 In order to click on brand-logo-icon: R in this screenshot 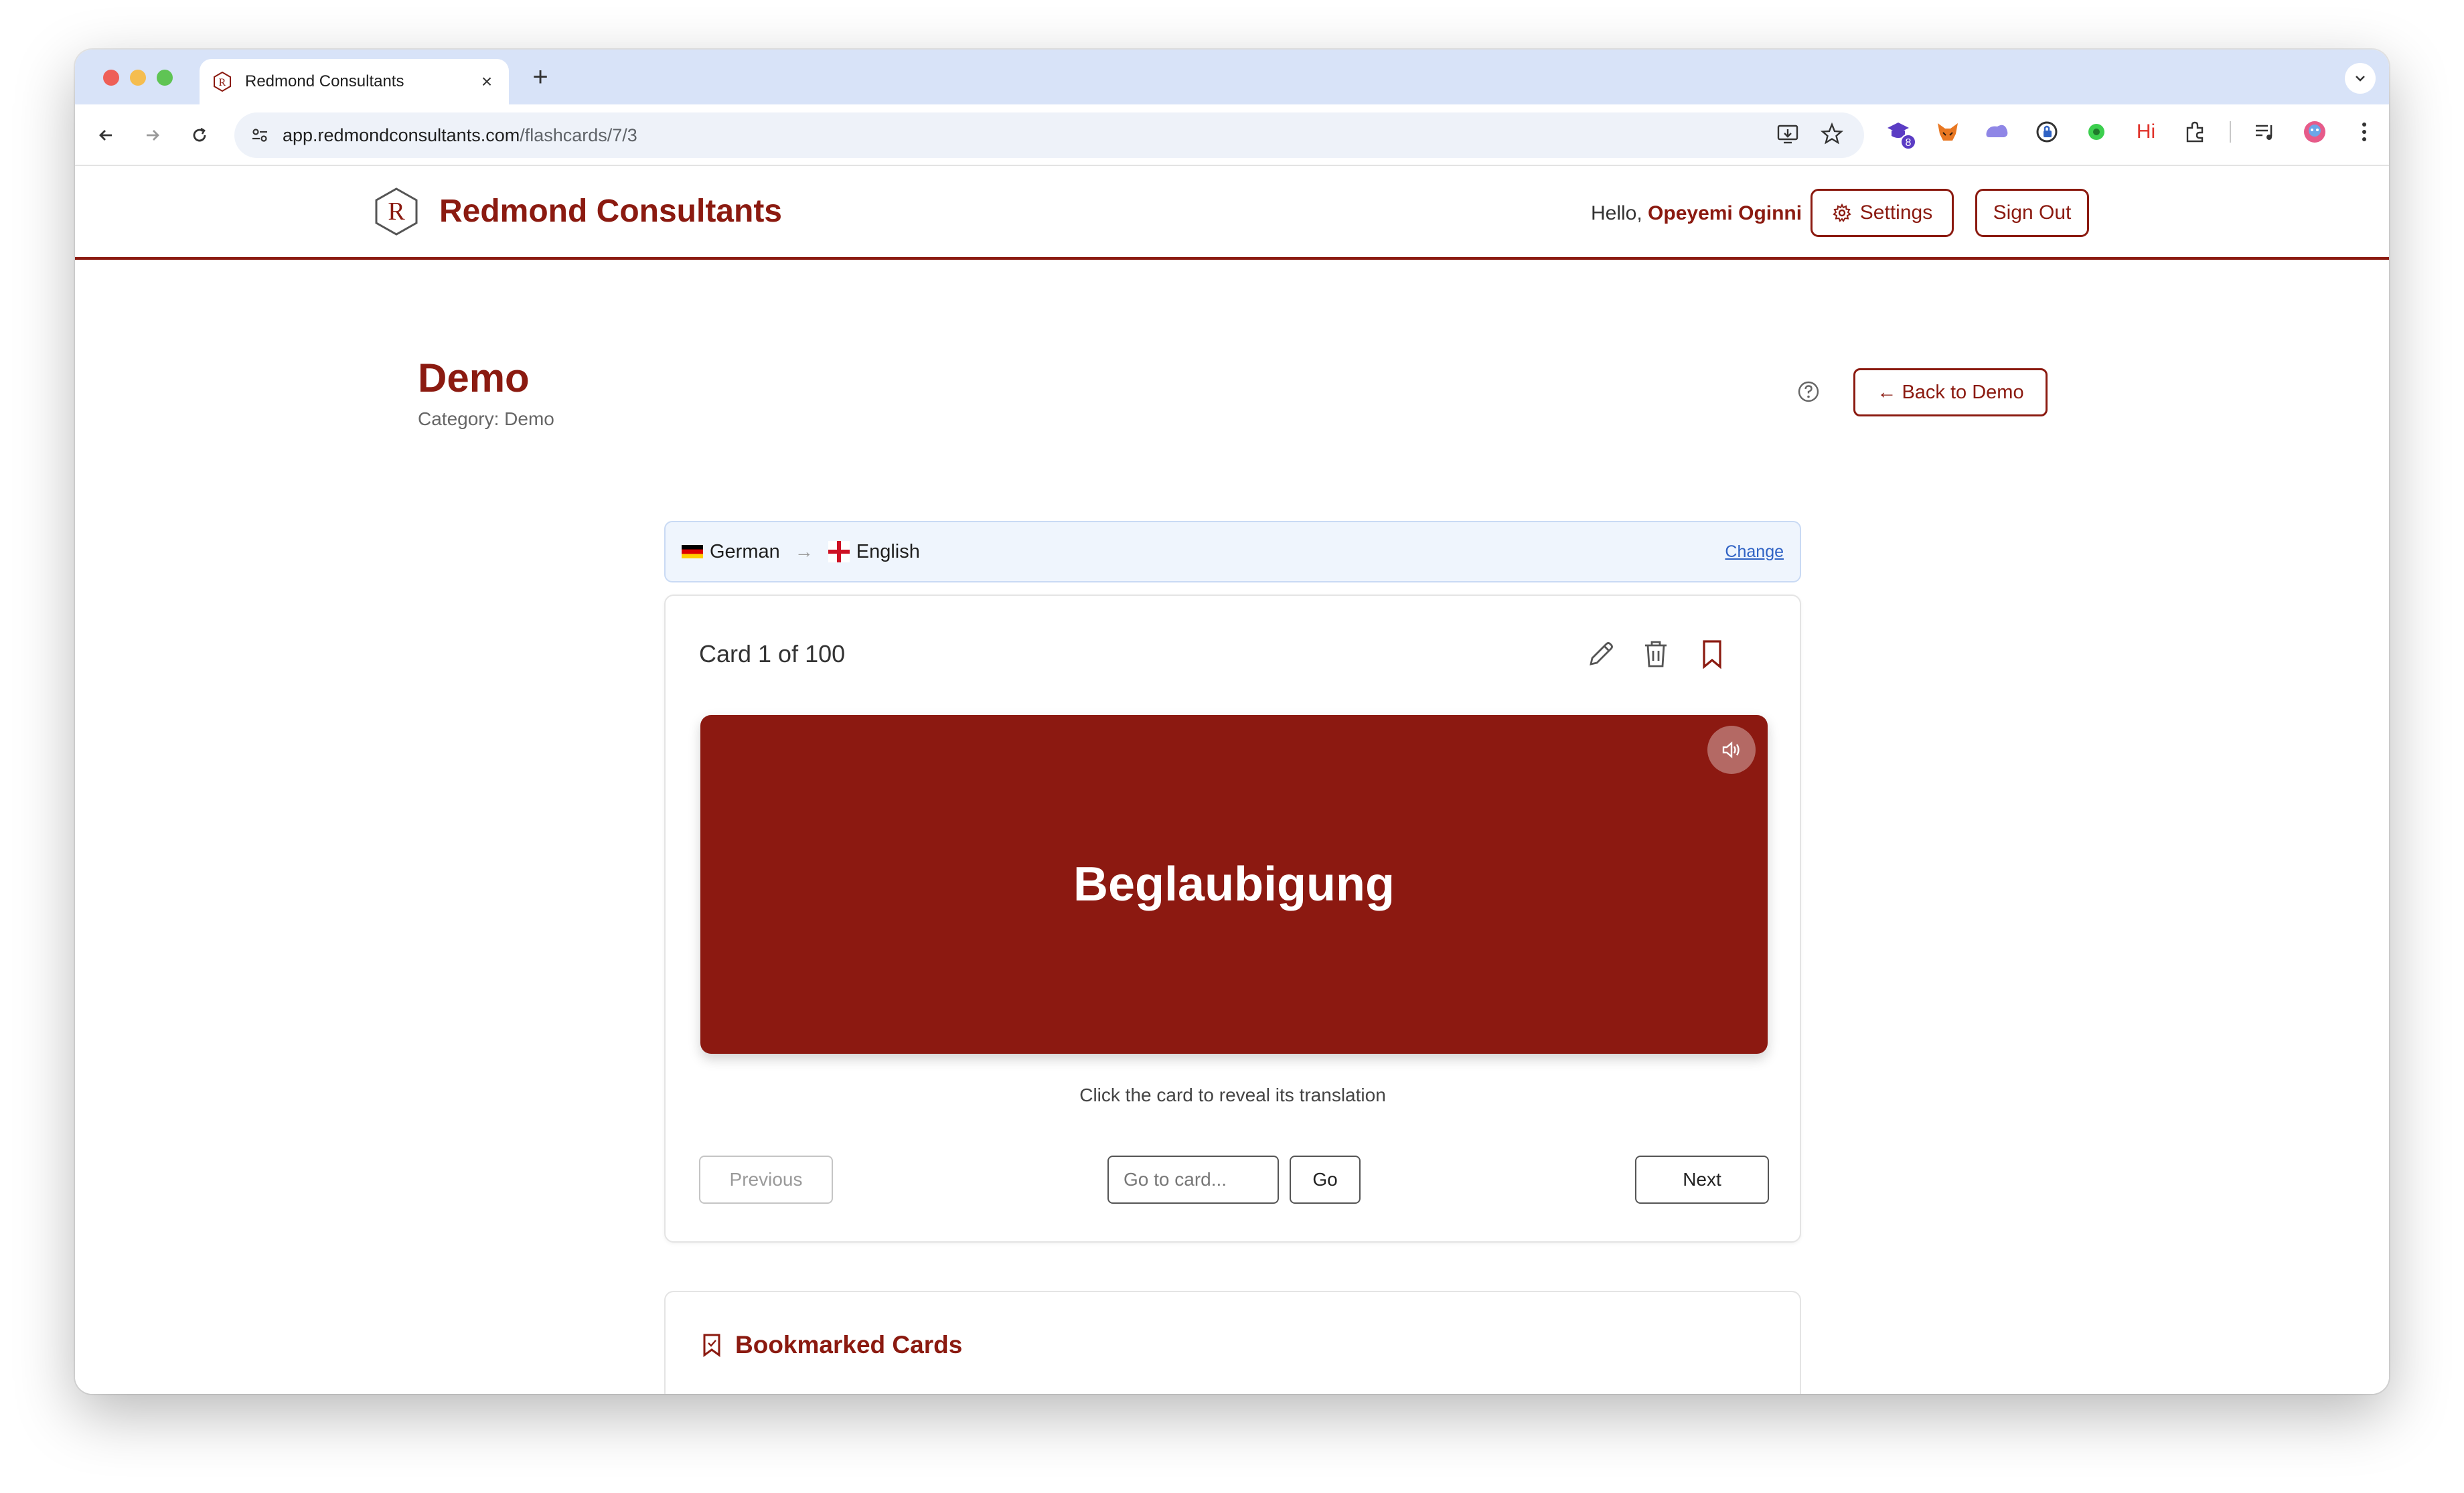, I will do `click(396, 211)`.